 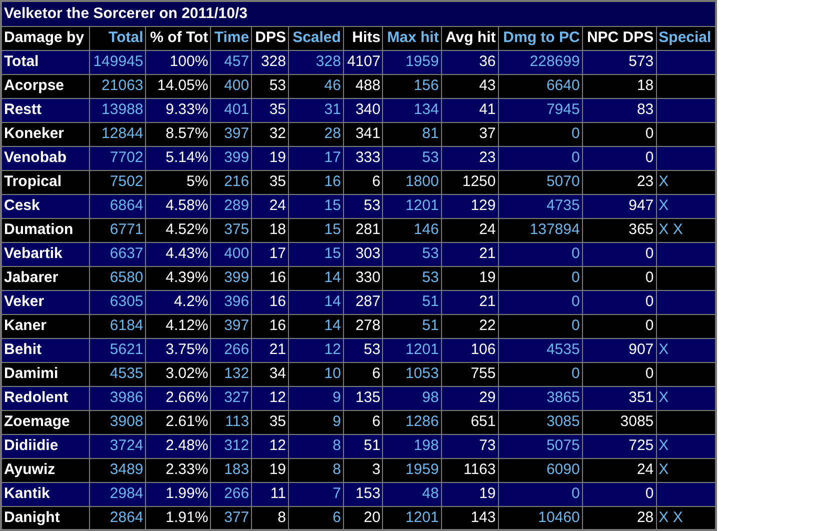 What do you see at coordinates (412, 398) in the screenshot?
I see `value-link: 98` at bounding box center [412, 398].